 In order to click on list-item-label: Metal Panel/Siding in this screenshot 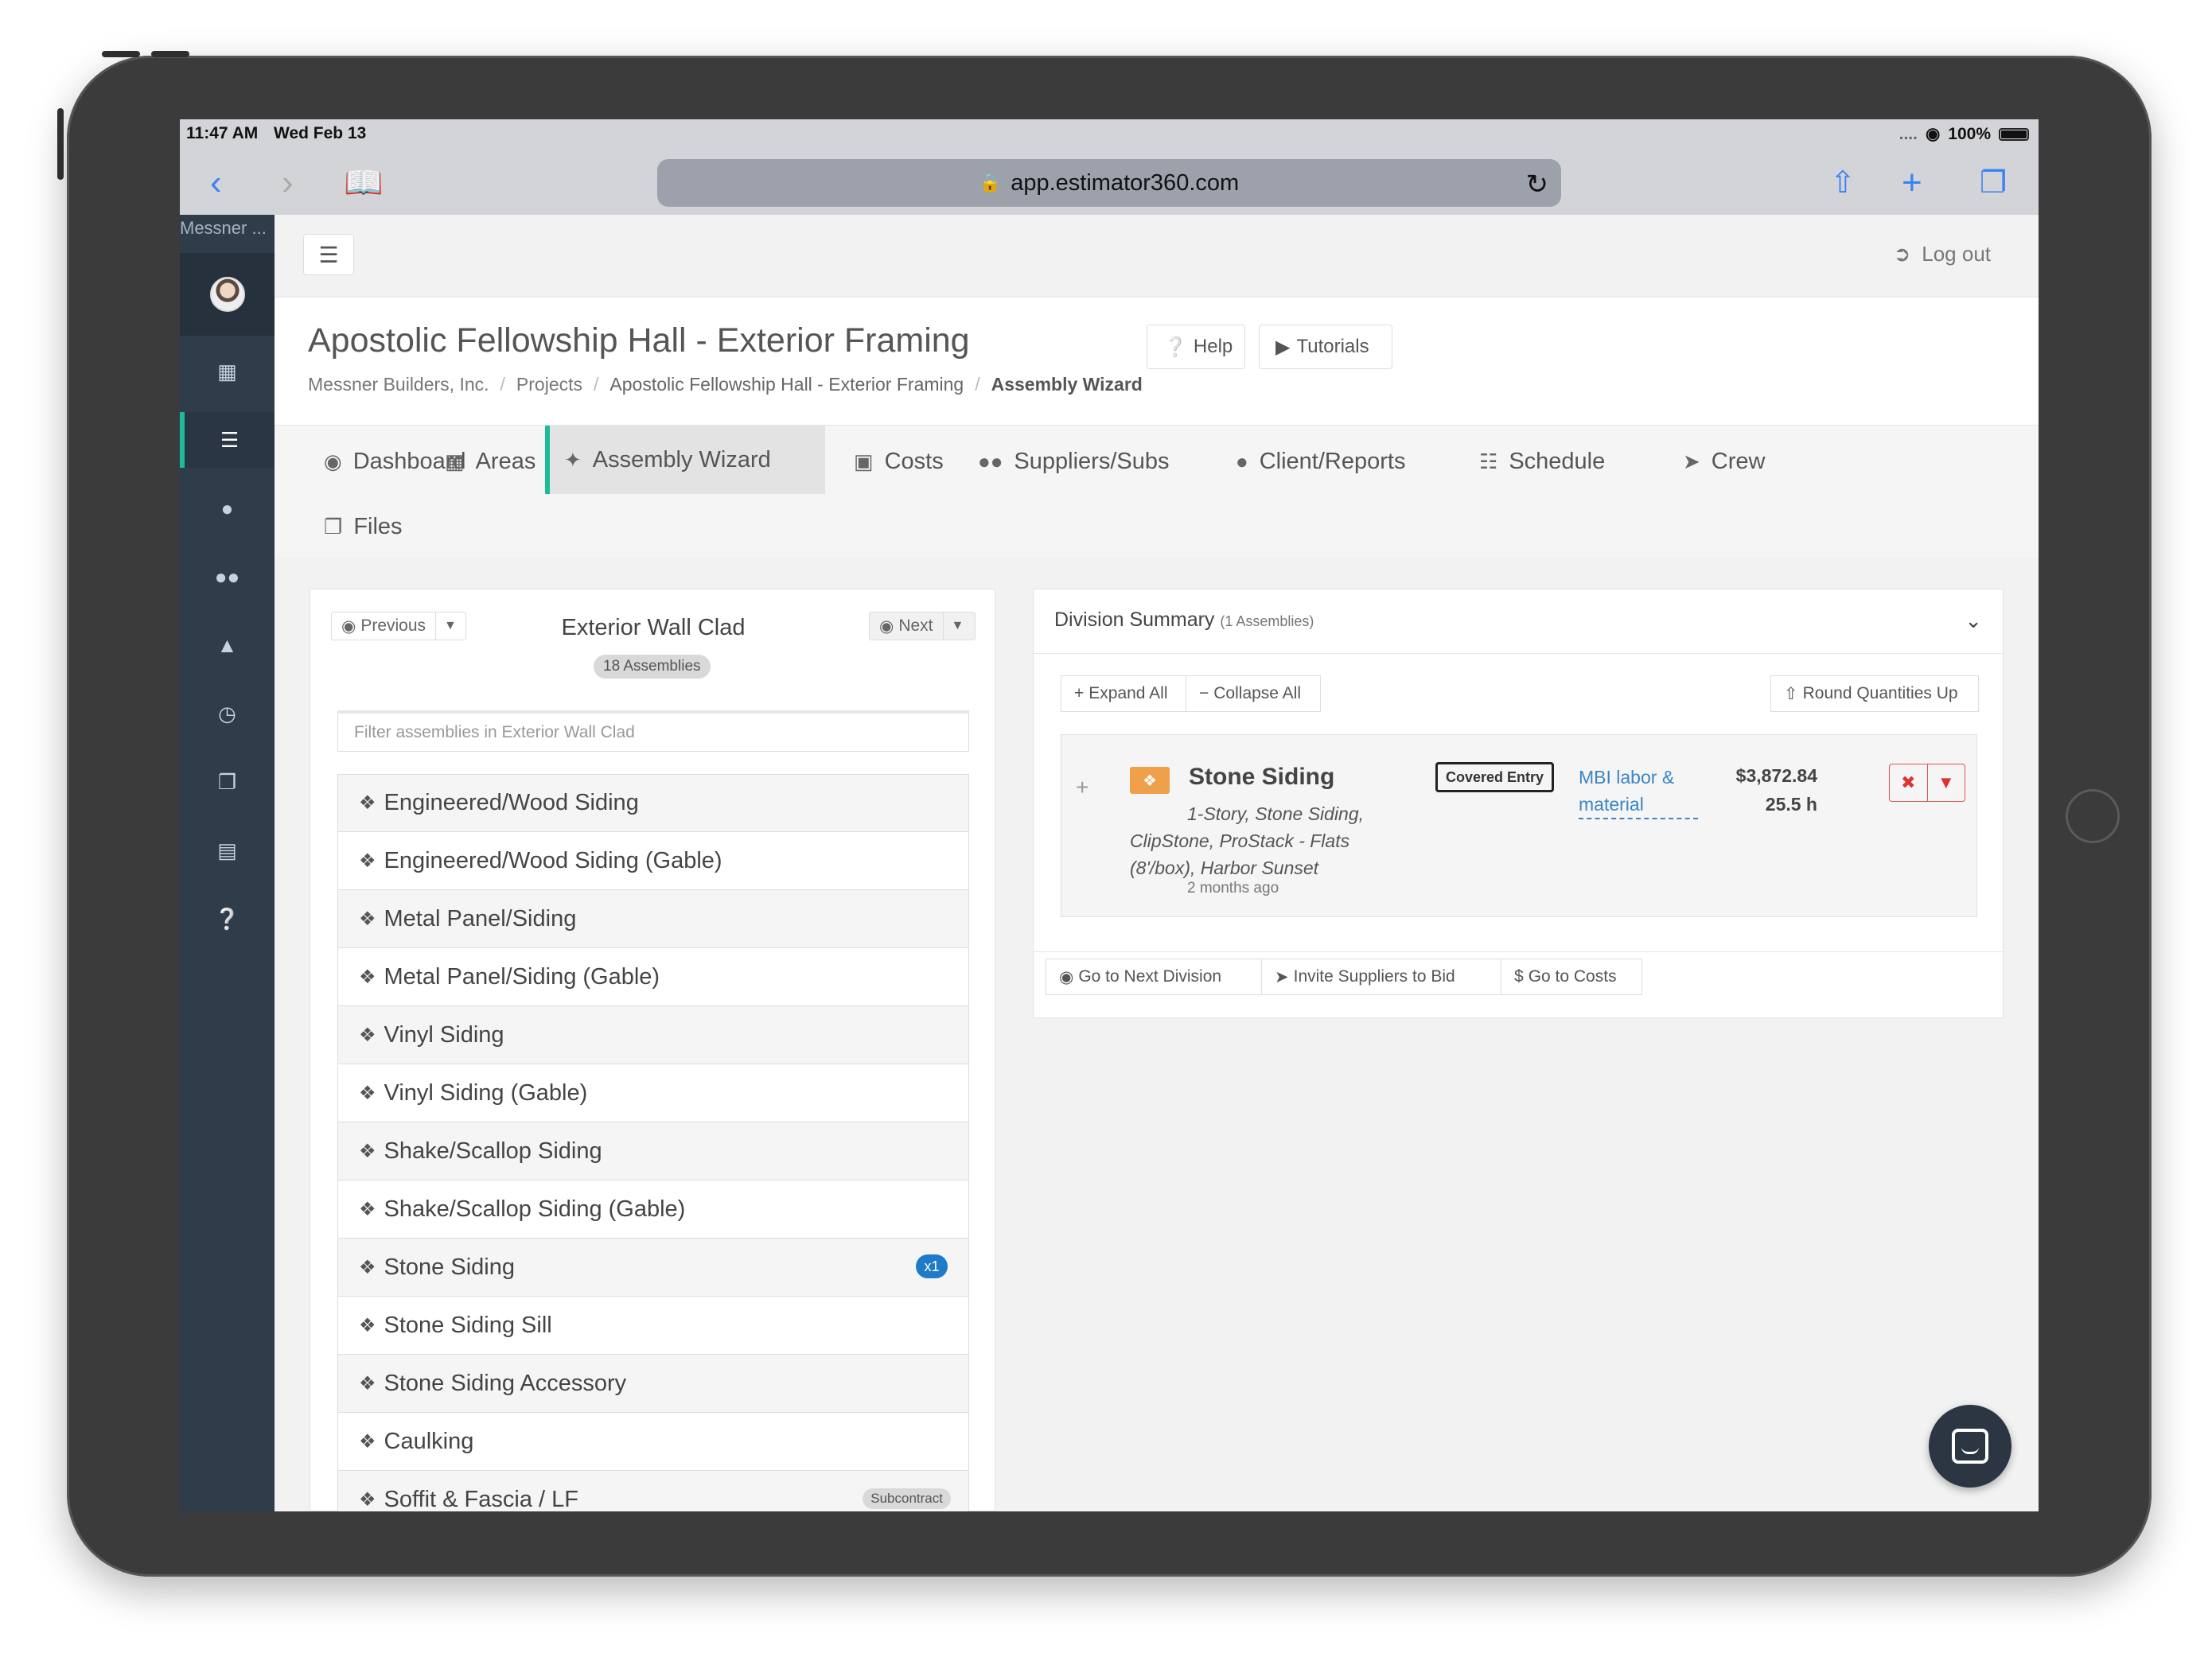, I will do `click(481, 919)`.